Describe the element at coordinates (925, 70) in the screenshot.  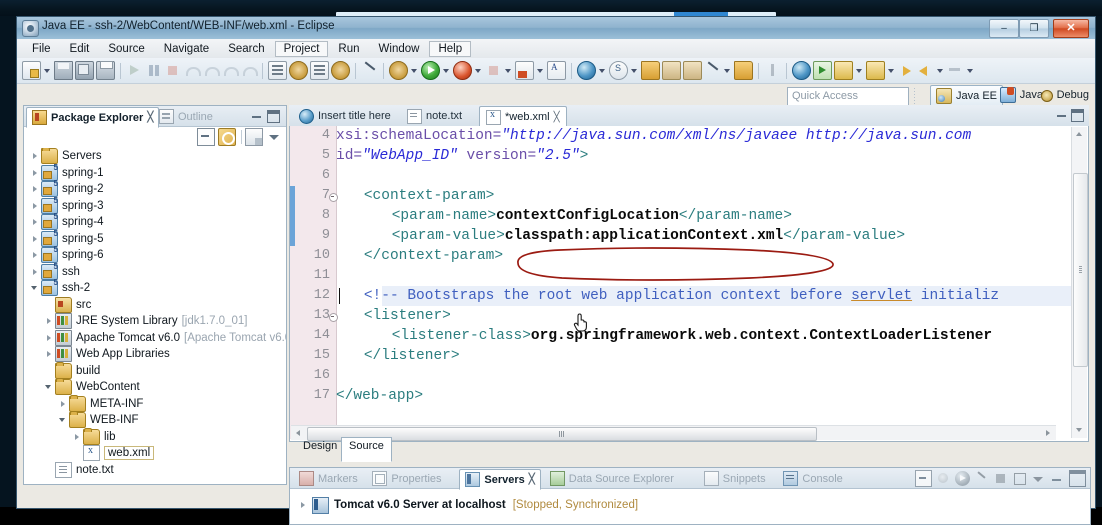
I see `back-history-icon` at that location.